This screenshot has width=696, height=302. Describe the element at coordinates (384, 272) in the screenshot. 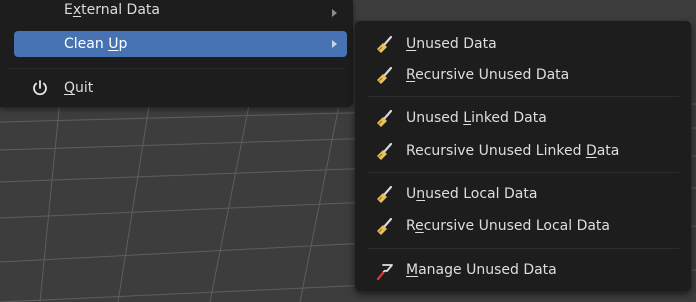

I see `orphan-data-icon` at that location.